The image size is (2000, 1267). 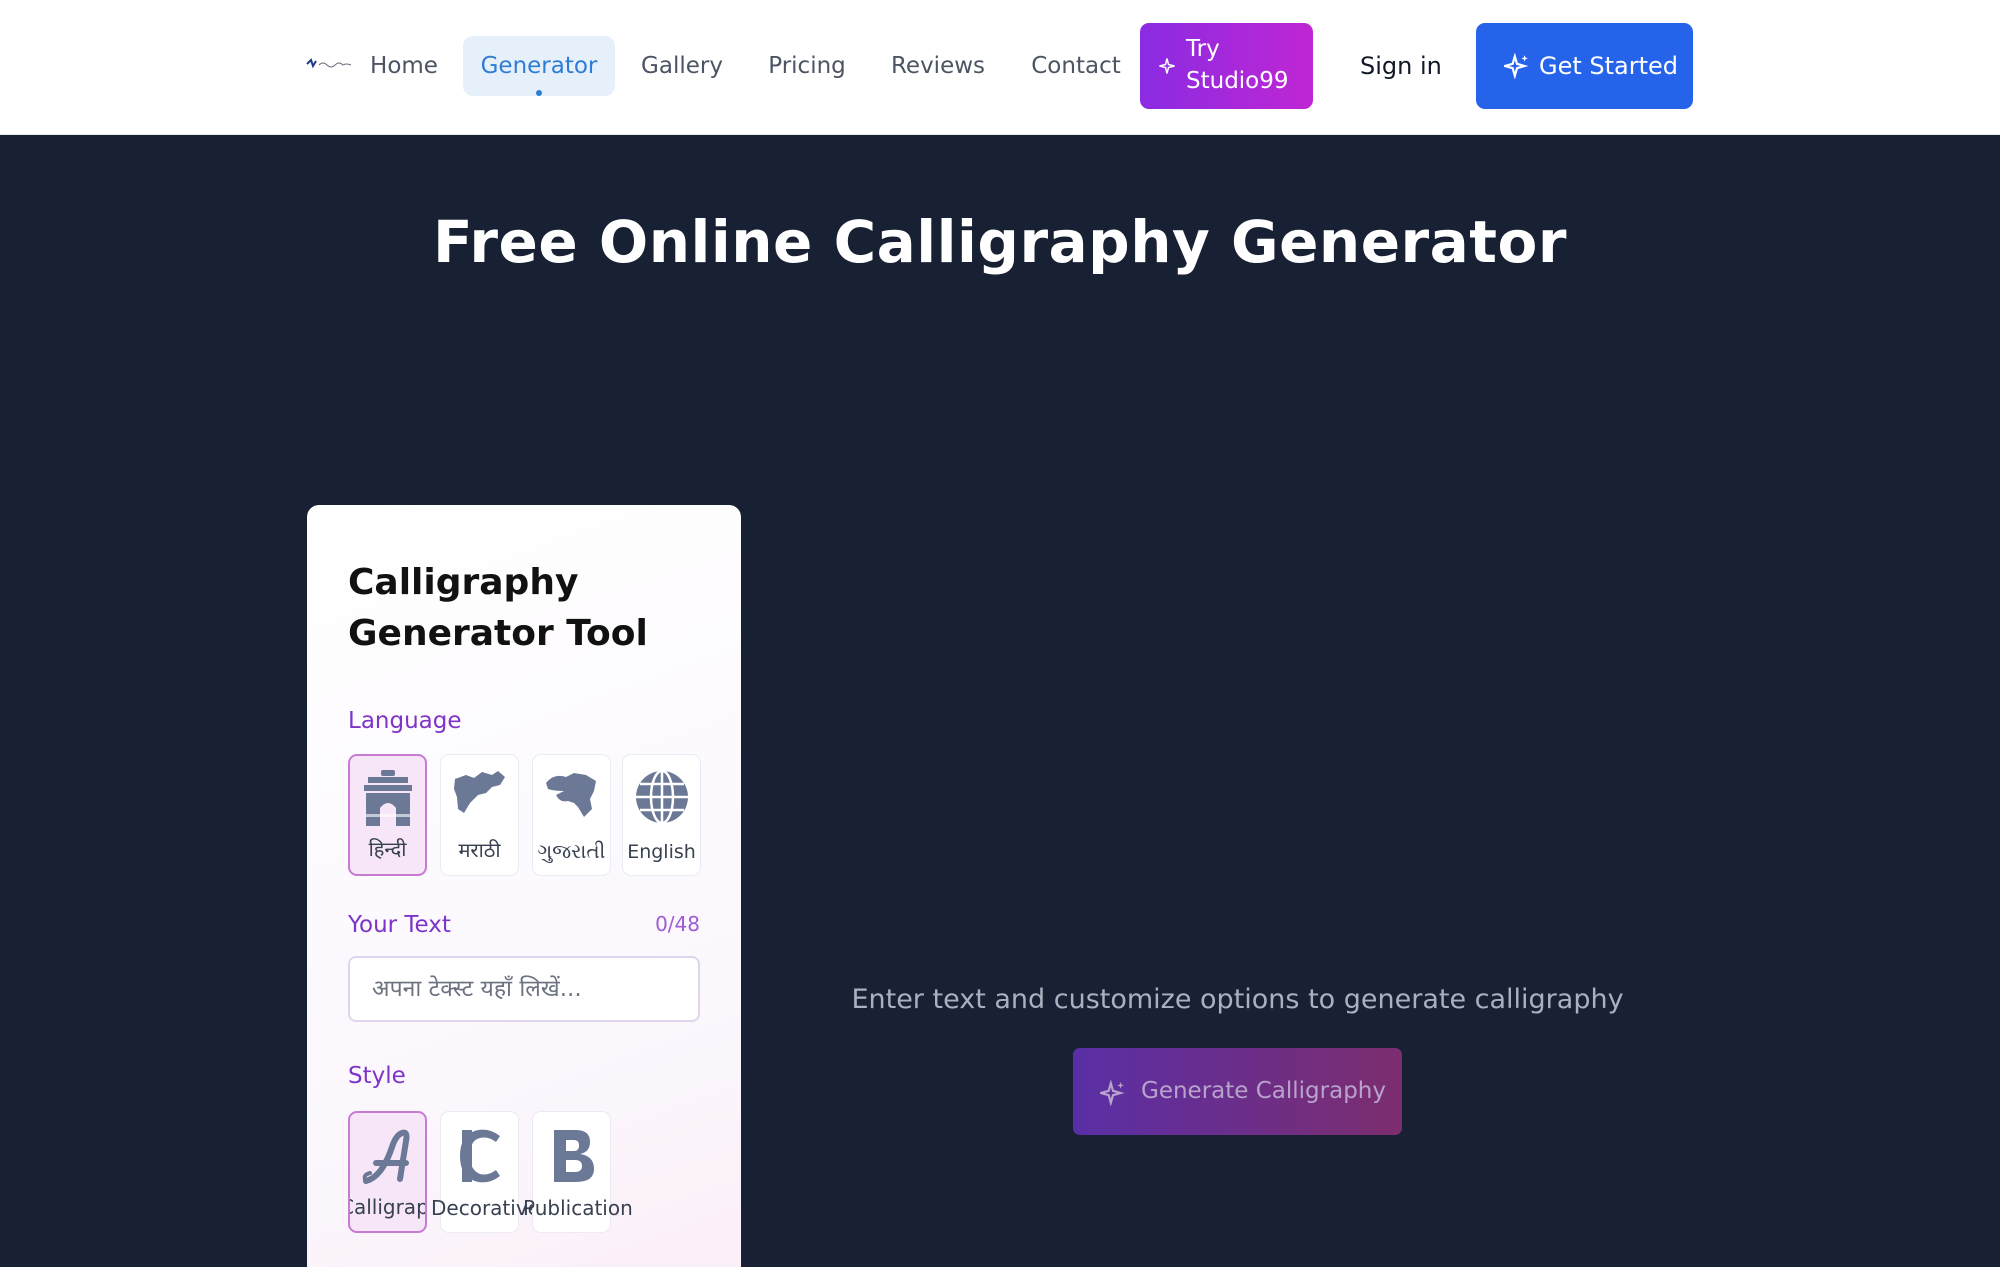 I want to click on language-option-gujarati: ગુજરાતી, so click(x=571, y=815).